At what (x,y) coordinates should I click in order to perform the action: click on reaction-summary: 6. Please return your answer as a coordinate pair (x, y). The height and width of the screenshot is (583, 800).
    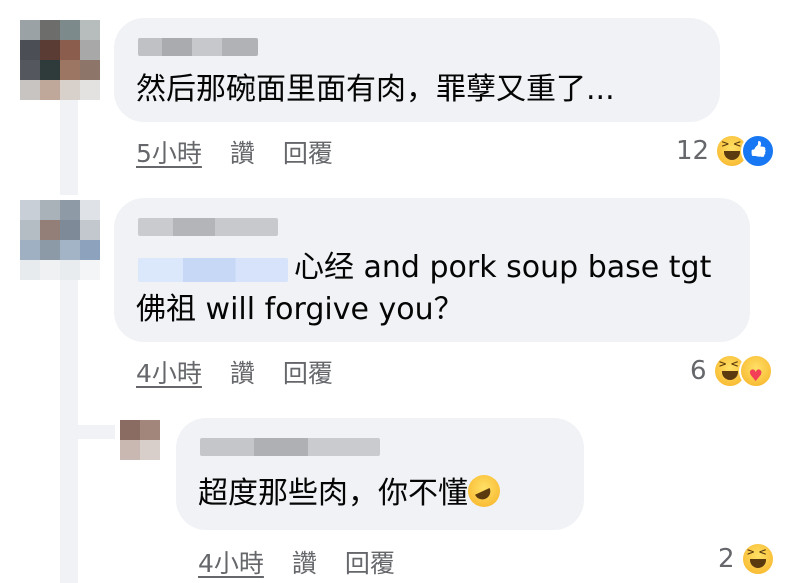
    Looking at the image, I should click on (731, 371).